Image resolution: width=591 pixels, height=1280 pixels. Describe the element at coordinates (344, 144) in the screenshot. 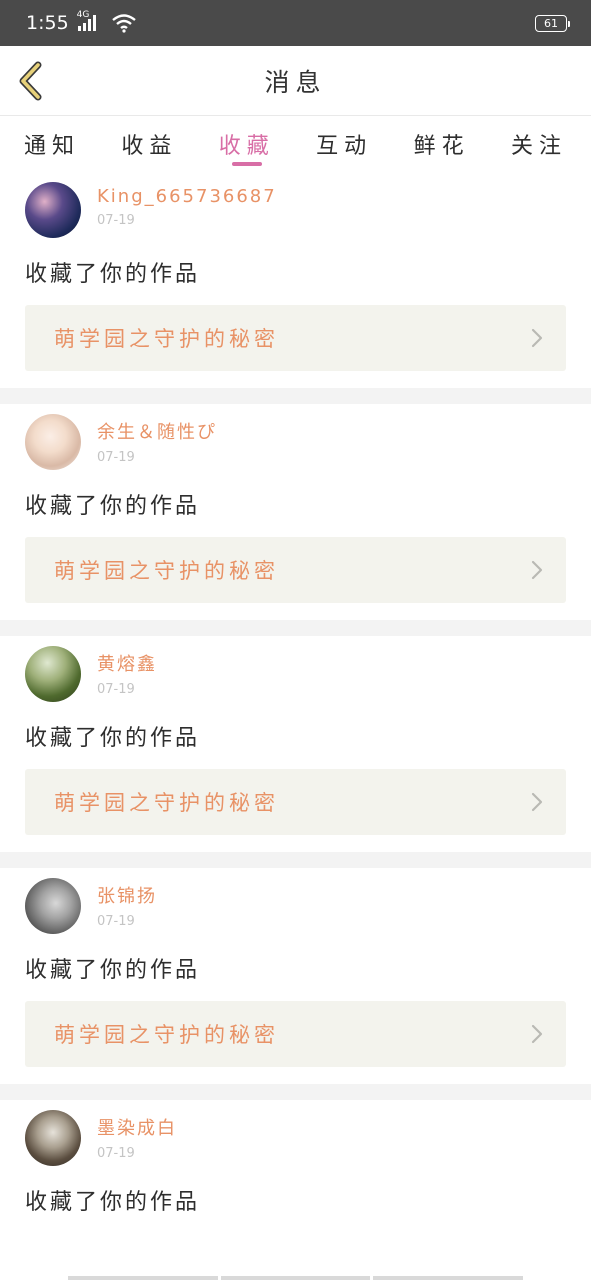

I see `tab-interactions: 互动` at that location.